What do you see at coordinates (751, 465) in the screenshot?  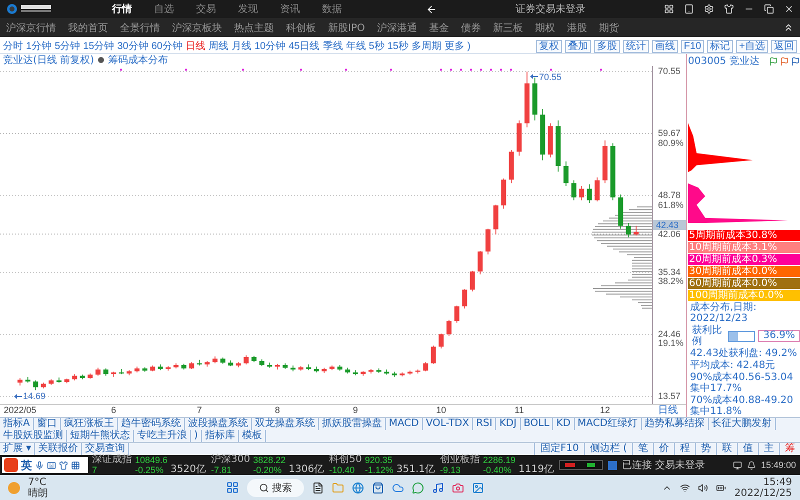 I see `bell-icon` at bounding box center [751, 465].